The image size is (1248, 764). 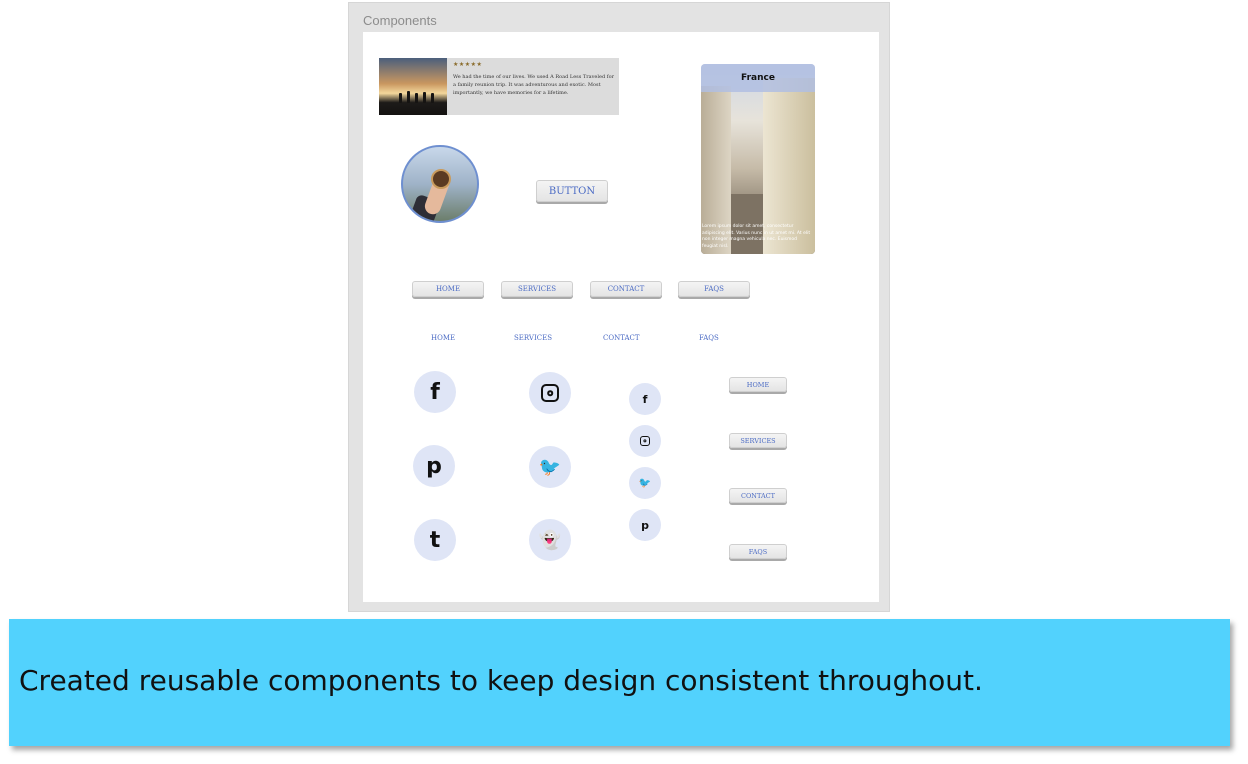 What do you see at coordinates (758, 551) in the screenshot?
I see `side-button-faqs: FAQS` at bounding box center [758, 551].